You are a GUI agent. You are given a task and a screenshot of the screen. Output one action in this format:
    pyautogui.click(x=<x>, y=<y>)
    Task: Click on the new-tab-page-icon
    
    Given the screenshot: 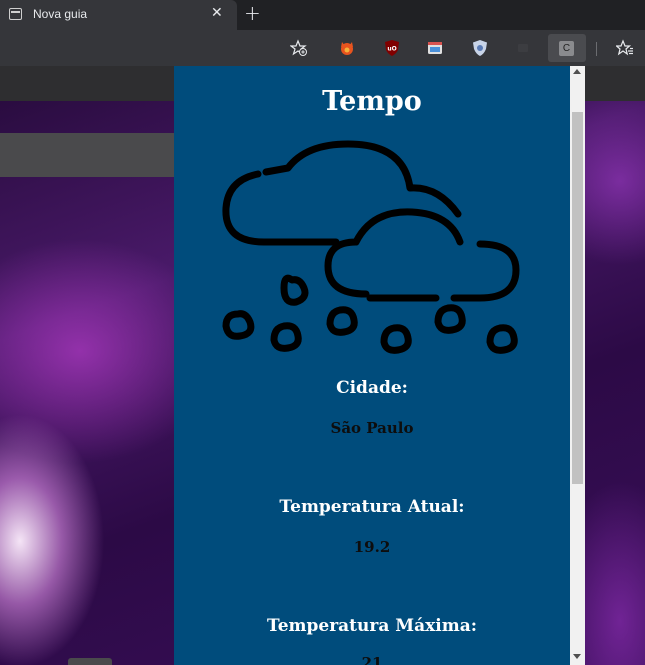 What is the action you would take?
    pyautogui.click(x=15, y=14)
    